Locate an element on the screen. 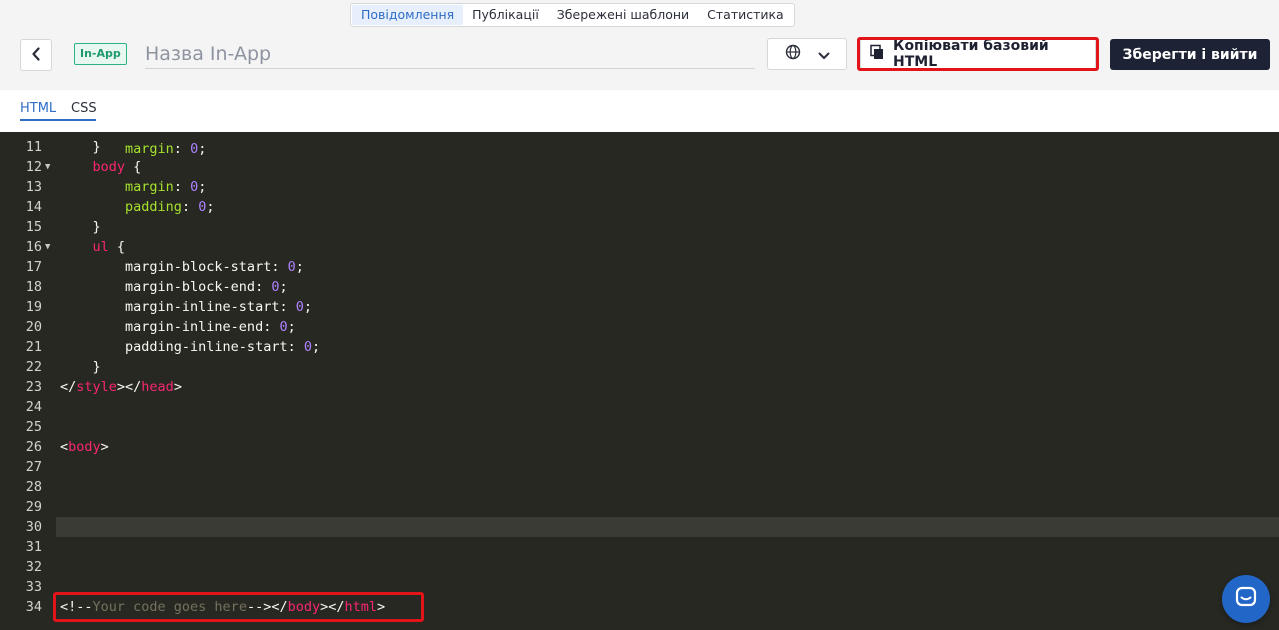  line-number: 19 is located at coordinates (33, 307).